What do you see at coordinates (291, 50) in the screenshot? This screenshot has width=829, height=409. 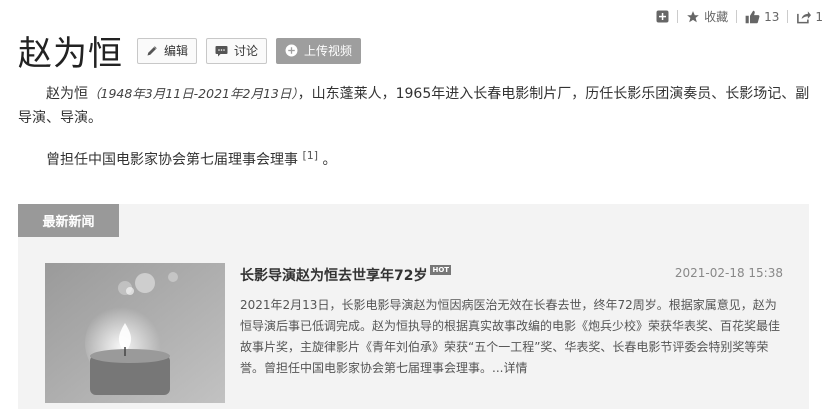 I see `plus-circle-icon` at bounding box center [291, 50].